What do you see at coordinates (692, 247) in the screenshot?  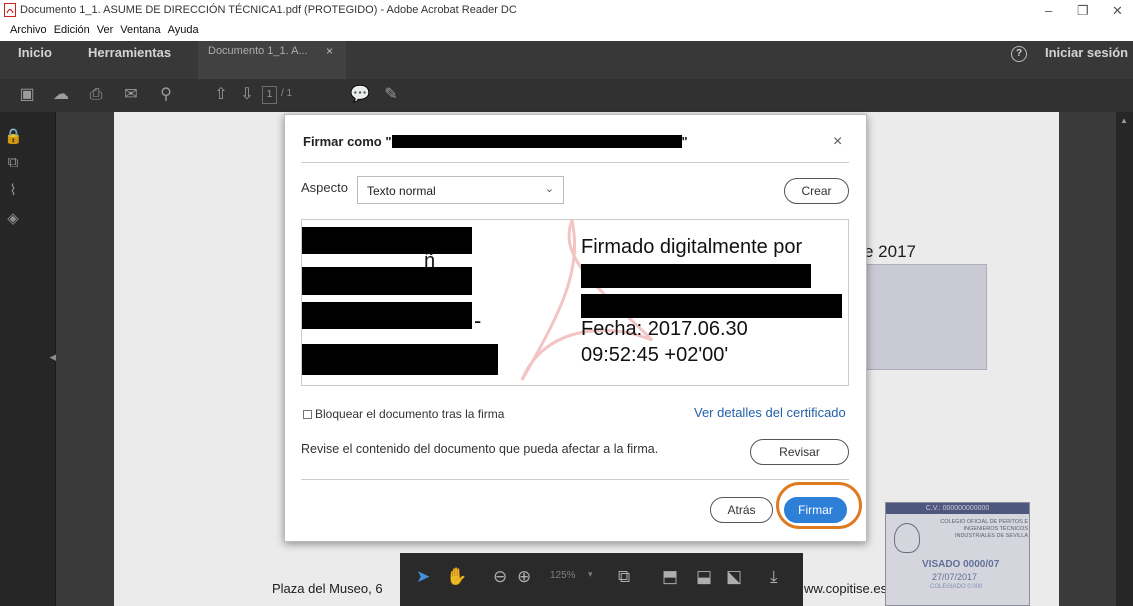 I see `preview-signed-by: Firmado digitalmente por` at bounding box center [692, 247].